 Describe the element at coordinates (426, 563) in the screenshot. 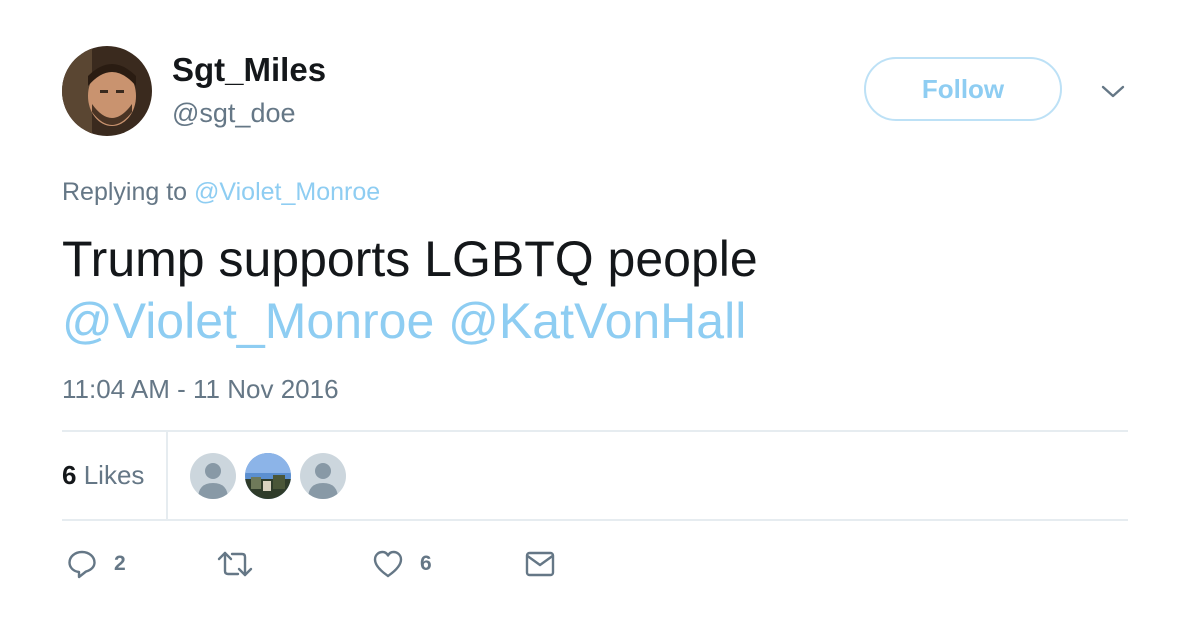

I see `like-count: 6` at that location.